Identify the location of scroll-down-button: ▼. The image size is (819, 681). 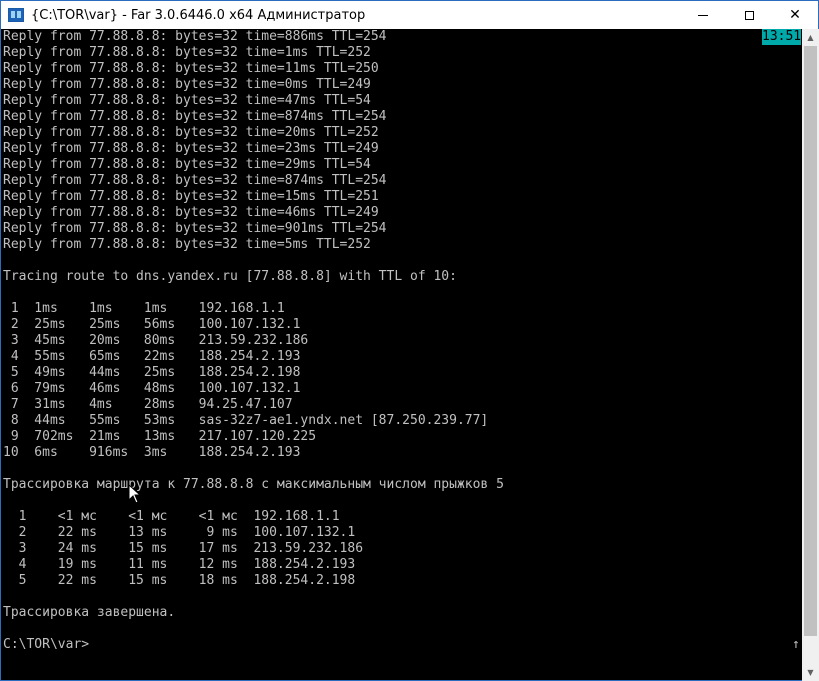
(810, 672).